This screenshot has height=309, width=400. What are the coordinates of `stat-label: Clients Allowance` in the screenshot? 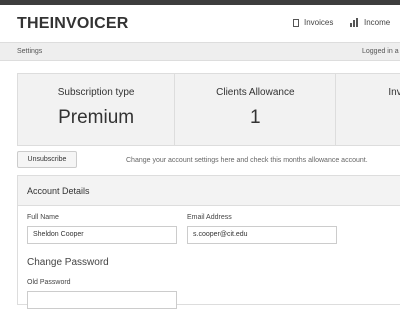 It's located at (255, 92).